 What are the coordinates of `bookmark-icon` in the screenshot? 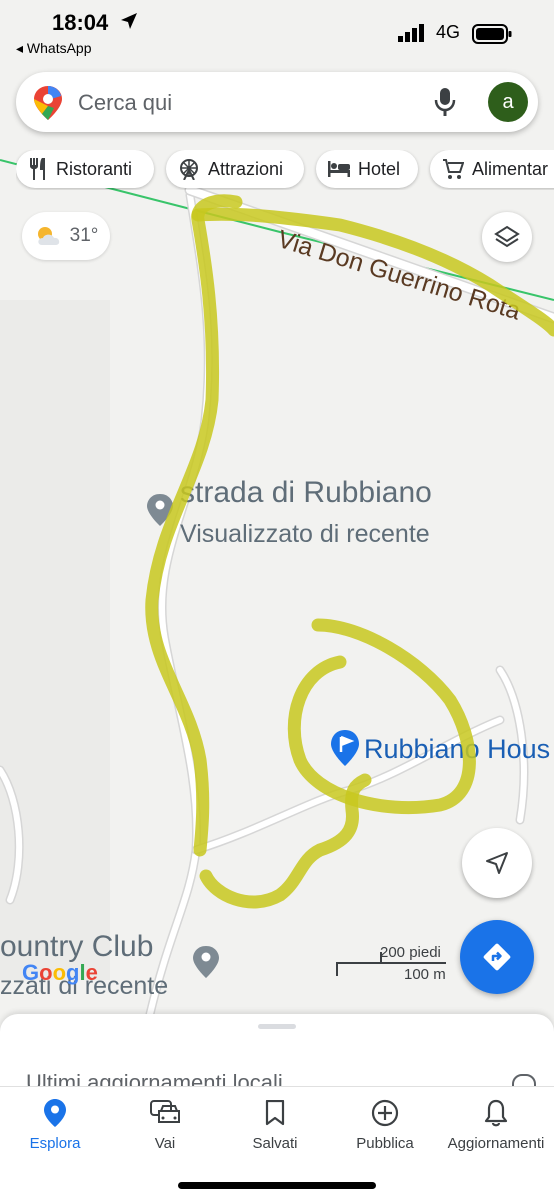 It's located at (275, 1113).